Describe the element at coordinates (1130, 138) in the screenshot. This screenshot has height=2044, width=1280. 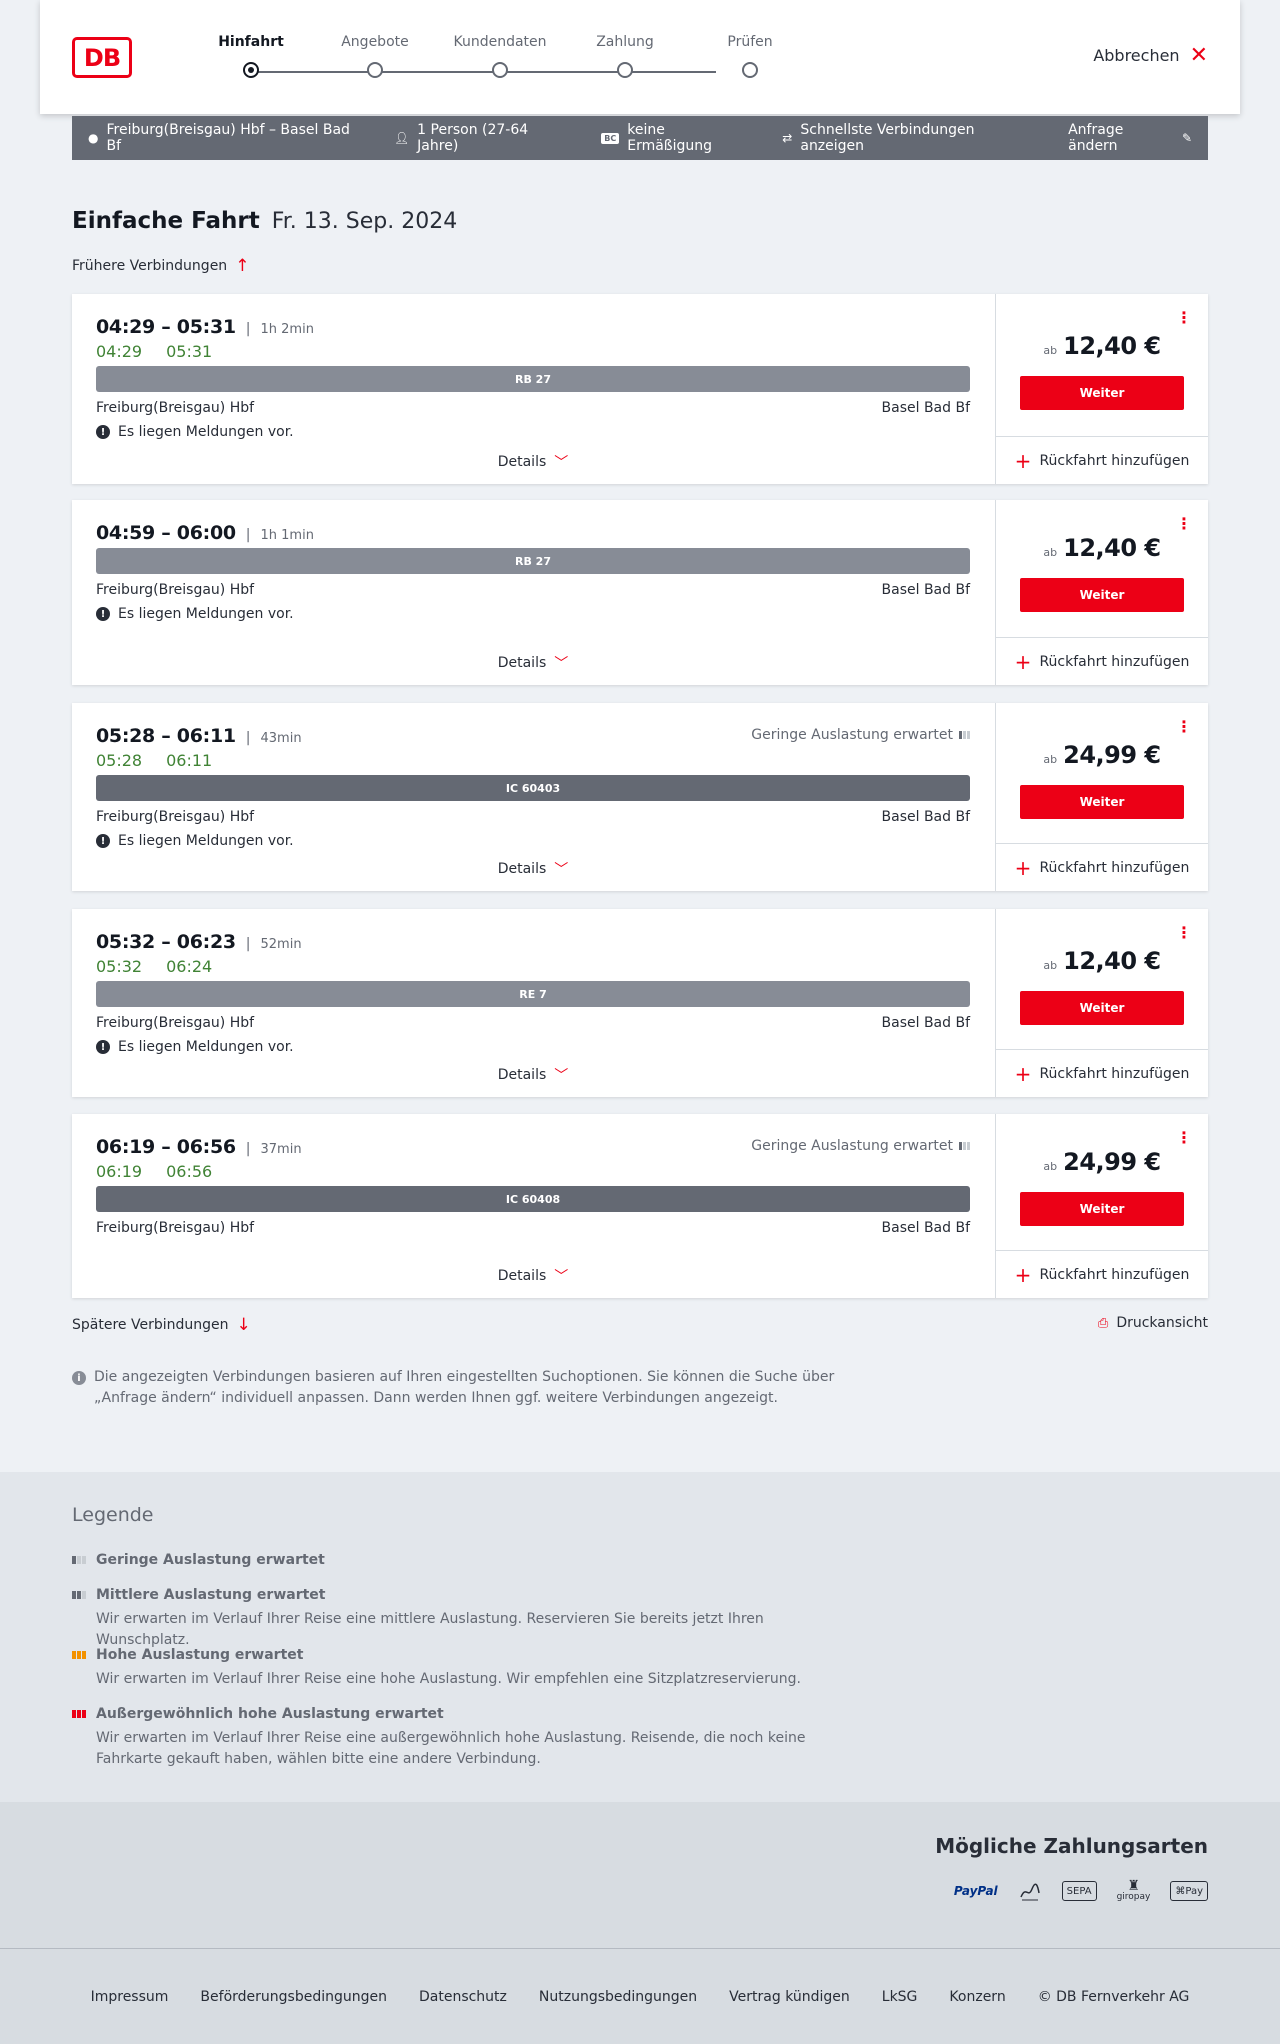
I see `change-request-button: Anfrage ändern ✎` at that location.